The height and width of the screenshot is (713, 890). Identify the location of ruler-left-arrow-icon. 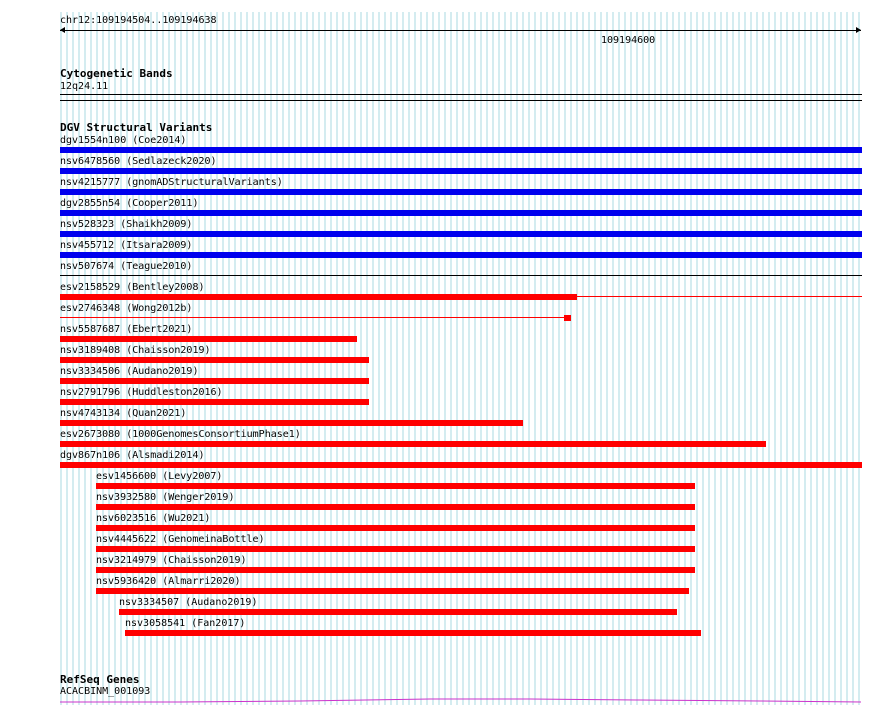
(62, 30).